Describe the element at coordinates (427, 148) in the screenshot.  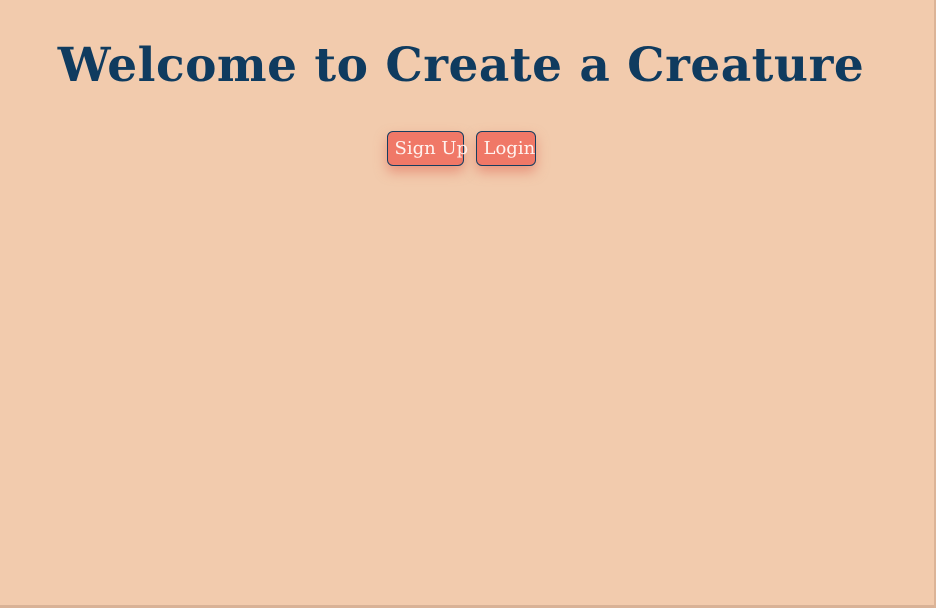
I see `sign-up-button: Sign Up` at that location.